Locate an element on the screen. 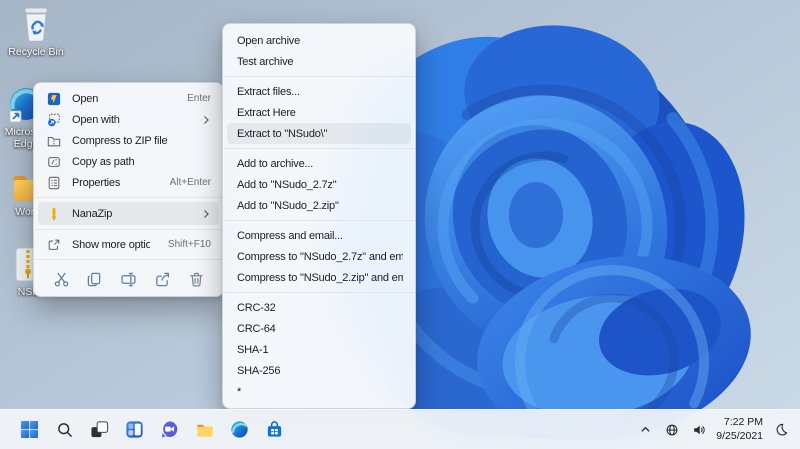  tray-time: 7:22 PM is located at coordinates (743, 421).